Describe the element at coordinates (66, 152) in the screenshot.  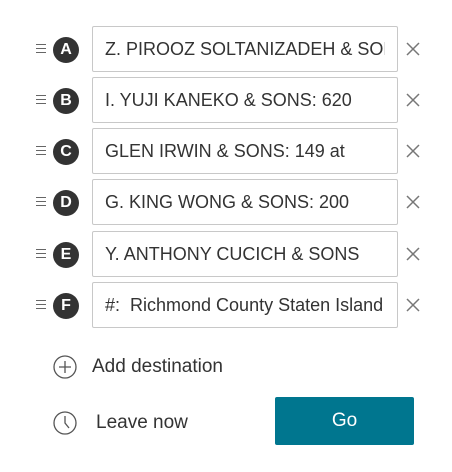
I see `marker-c: C` at that location.